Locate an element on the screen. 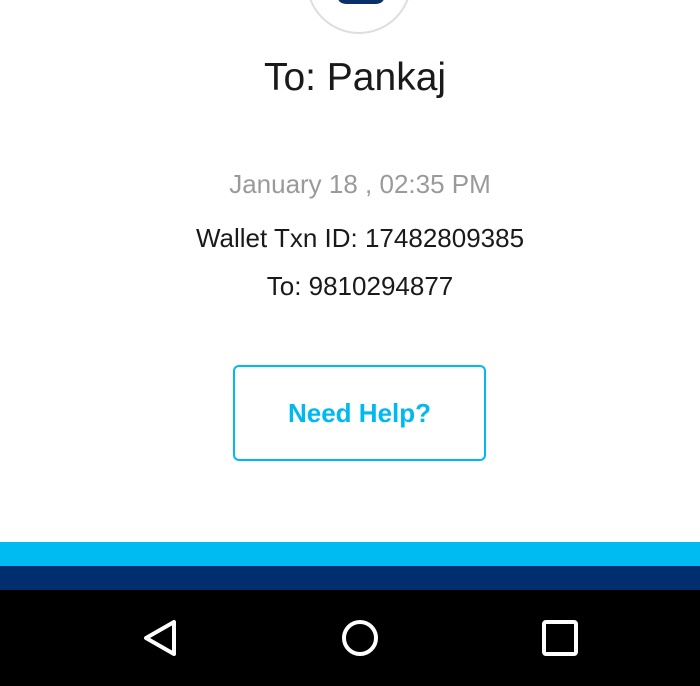 The height and width of the screenshot is (686, 700). home-icon is located at coordinates (360, 638).